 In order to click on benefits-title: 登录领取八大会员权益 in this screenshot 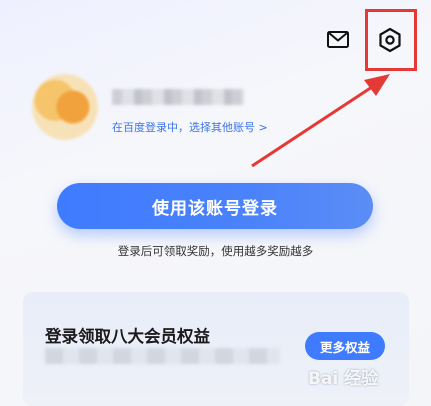, I will do `click(127, 336)`.